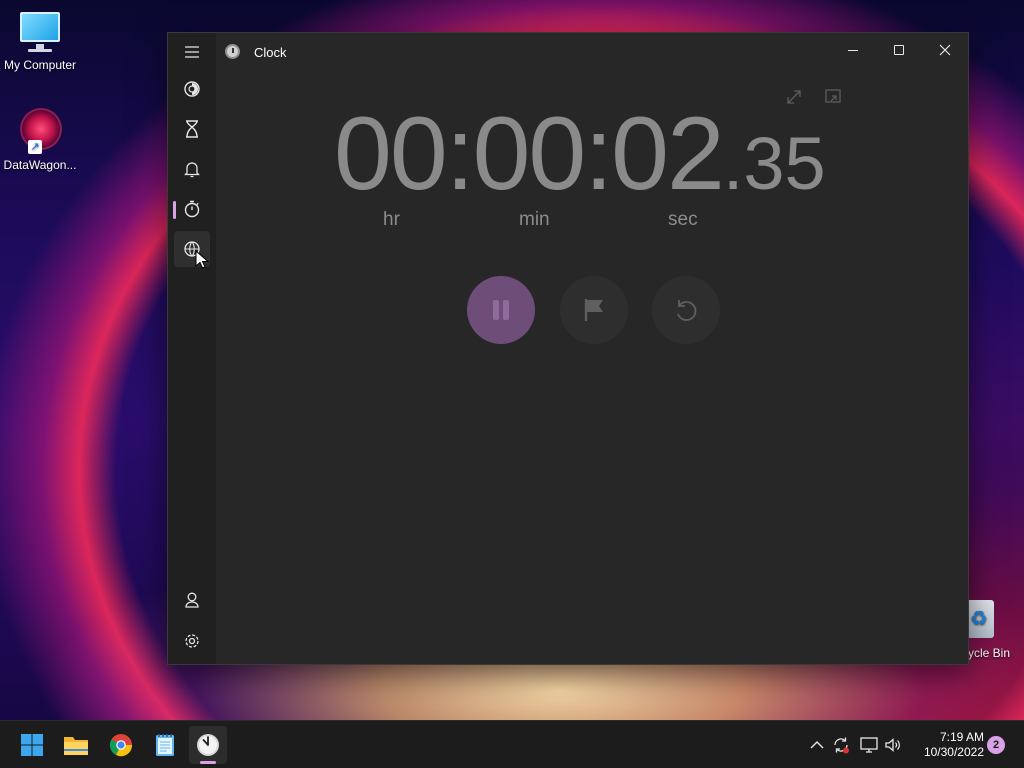  Describe the element at coordinates (529, 154) in the screenshot. I see `stopwatch-time: 00:00:02` at that location.